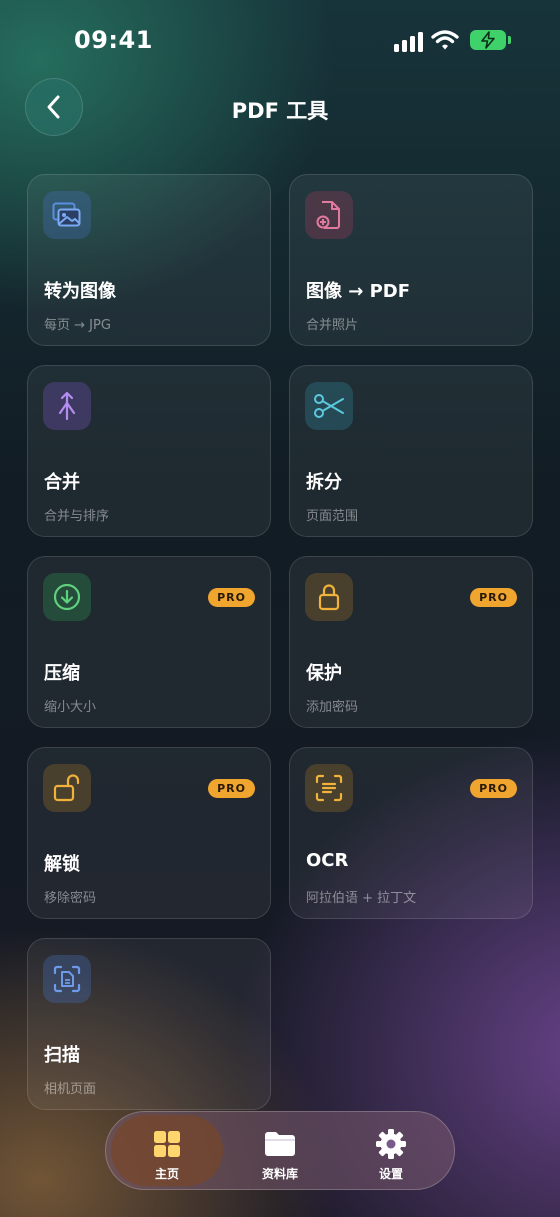 Image resolution: width=560 pixels, height=1217 pixels. Describe the element at coordinates (409, 41) in the screenshot. I see `cellular-signal-icon` at that location.